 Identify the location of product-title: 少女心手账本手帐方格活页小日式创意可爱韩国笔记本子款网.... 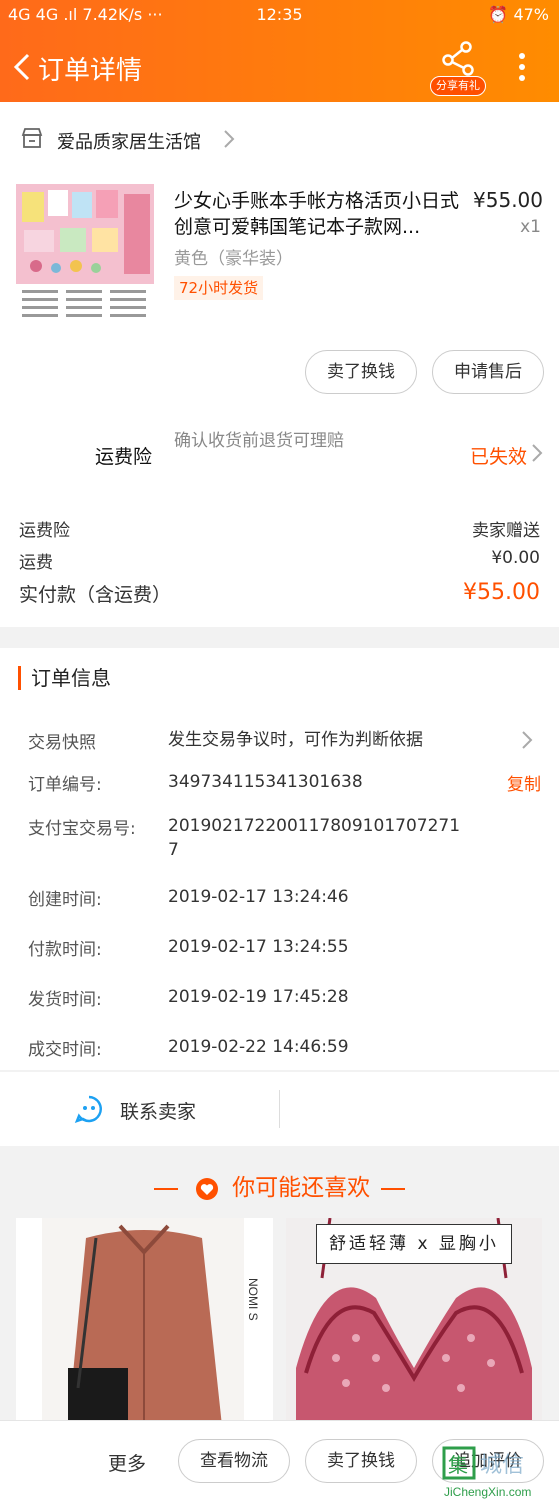
(319, 214).